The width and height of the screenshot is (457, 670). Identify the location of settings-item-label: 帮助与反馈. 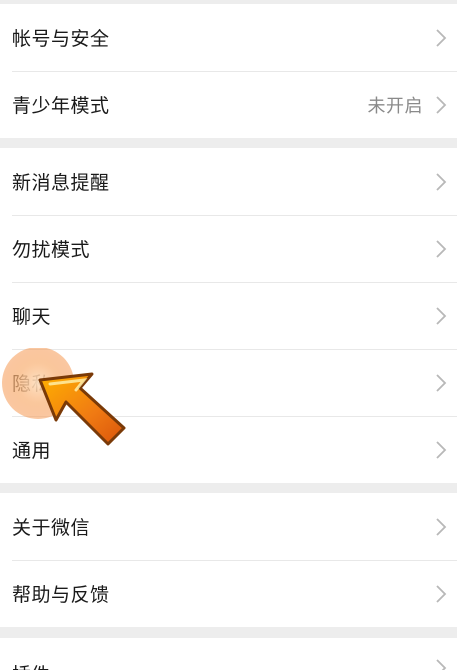
(61, 595).